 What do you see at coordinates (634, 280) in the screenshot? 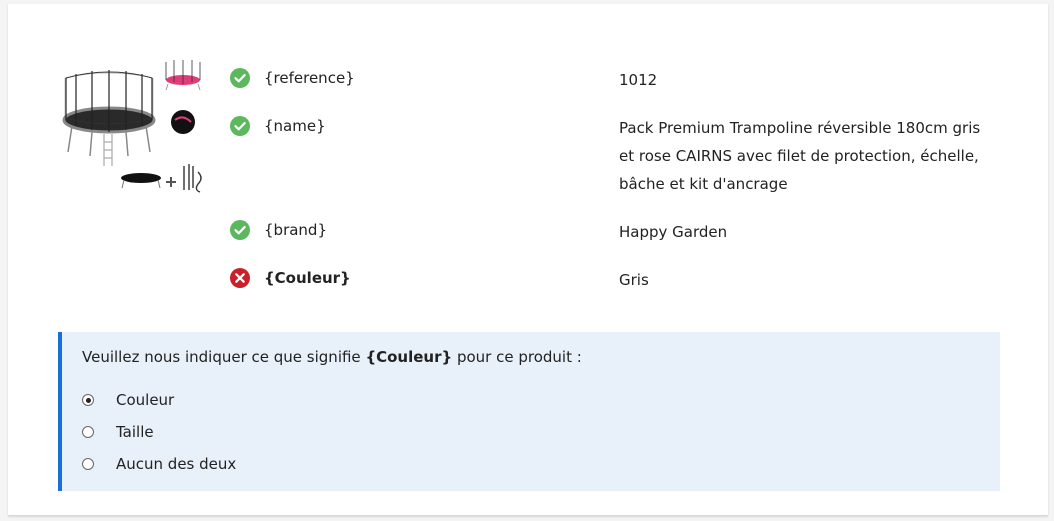
I see `field-value: Gris` at bounding box center [634, 280].